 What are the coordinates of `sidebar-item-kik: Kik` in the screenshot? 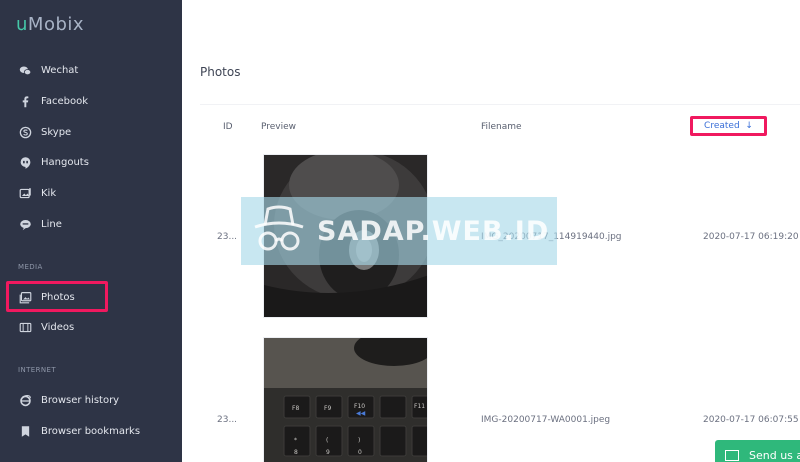 It's located at (37, 193).